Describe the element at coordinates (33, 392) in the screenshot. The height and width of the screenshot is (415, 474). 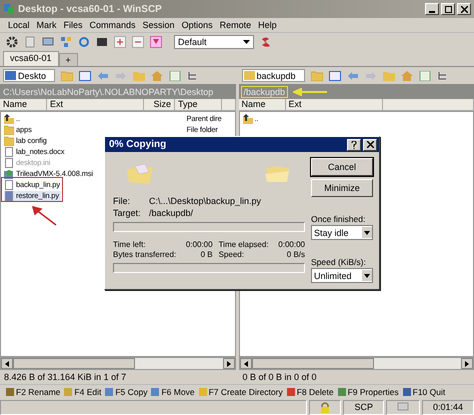
I see `function-key-button: F2 Rename` at that location.